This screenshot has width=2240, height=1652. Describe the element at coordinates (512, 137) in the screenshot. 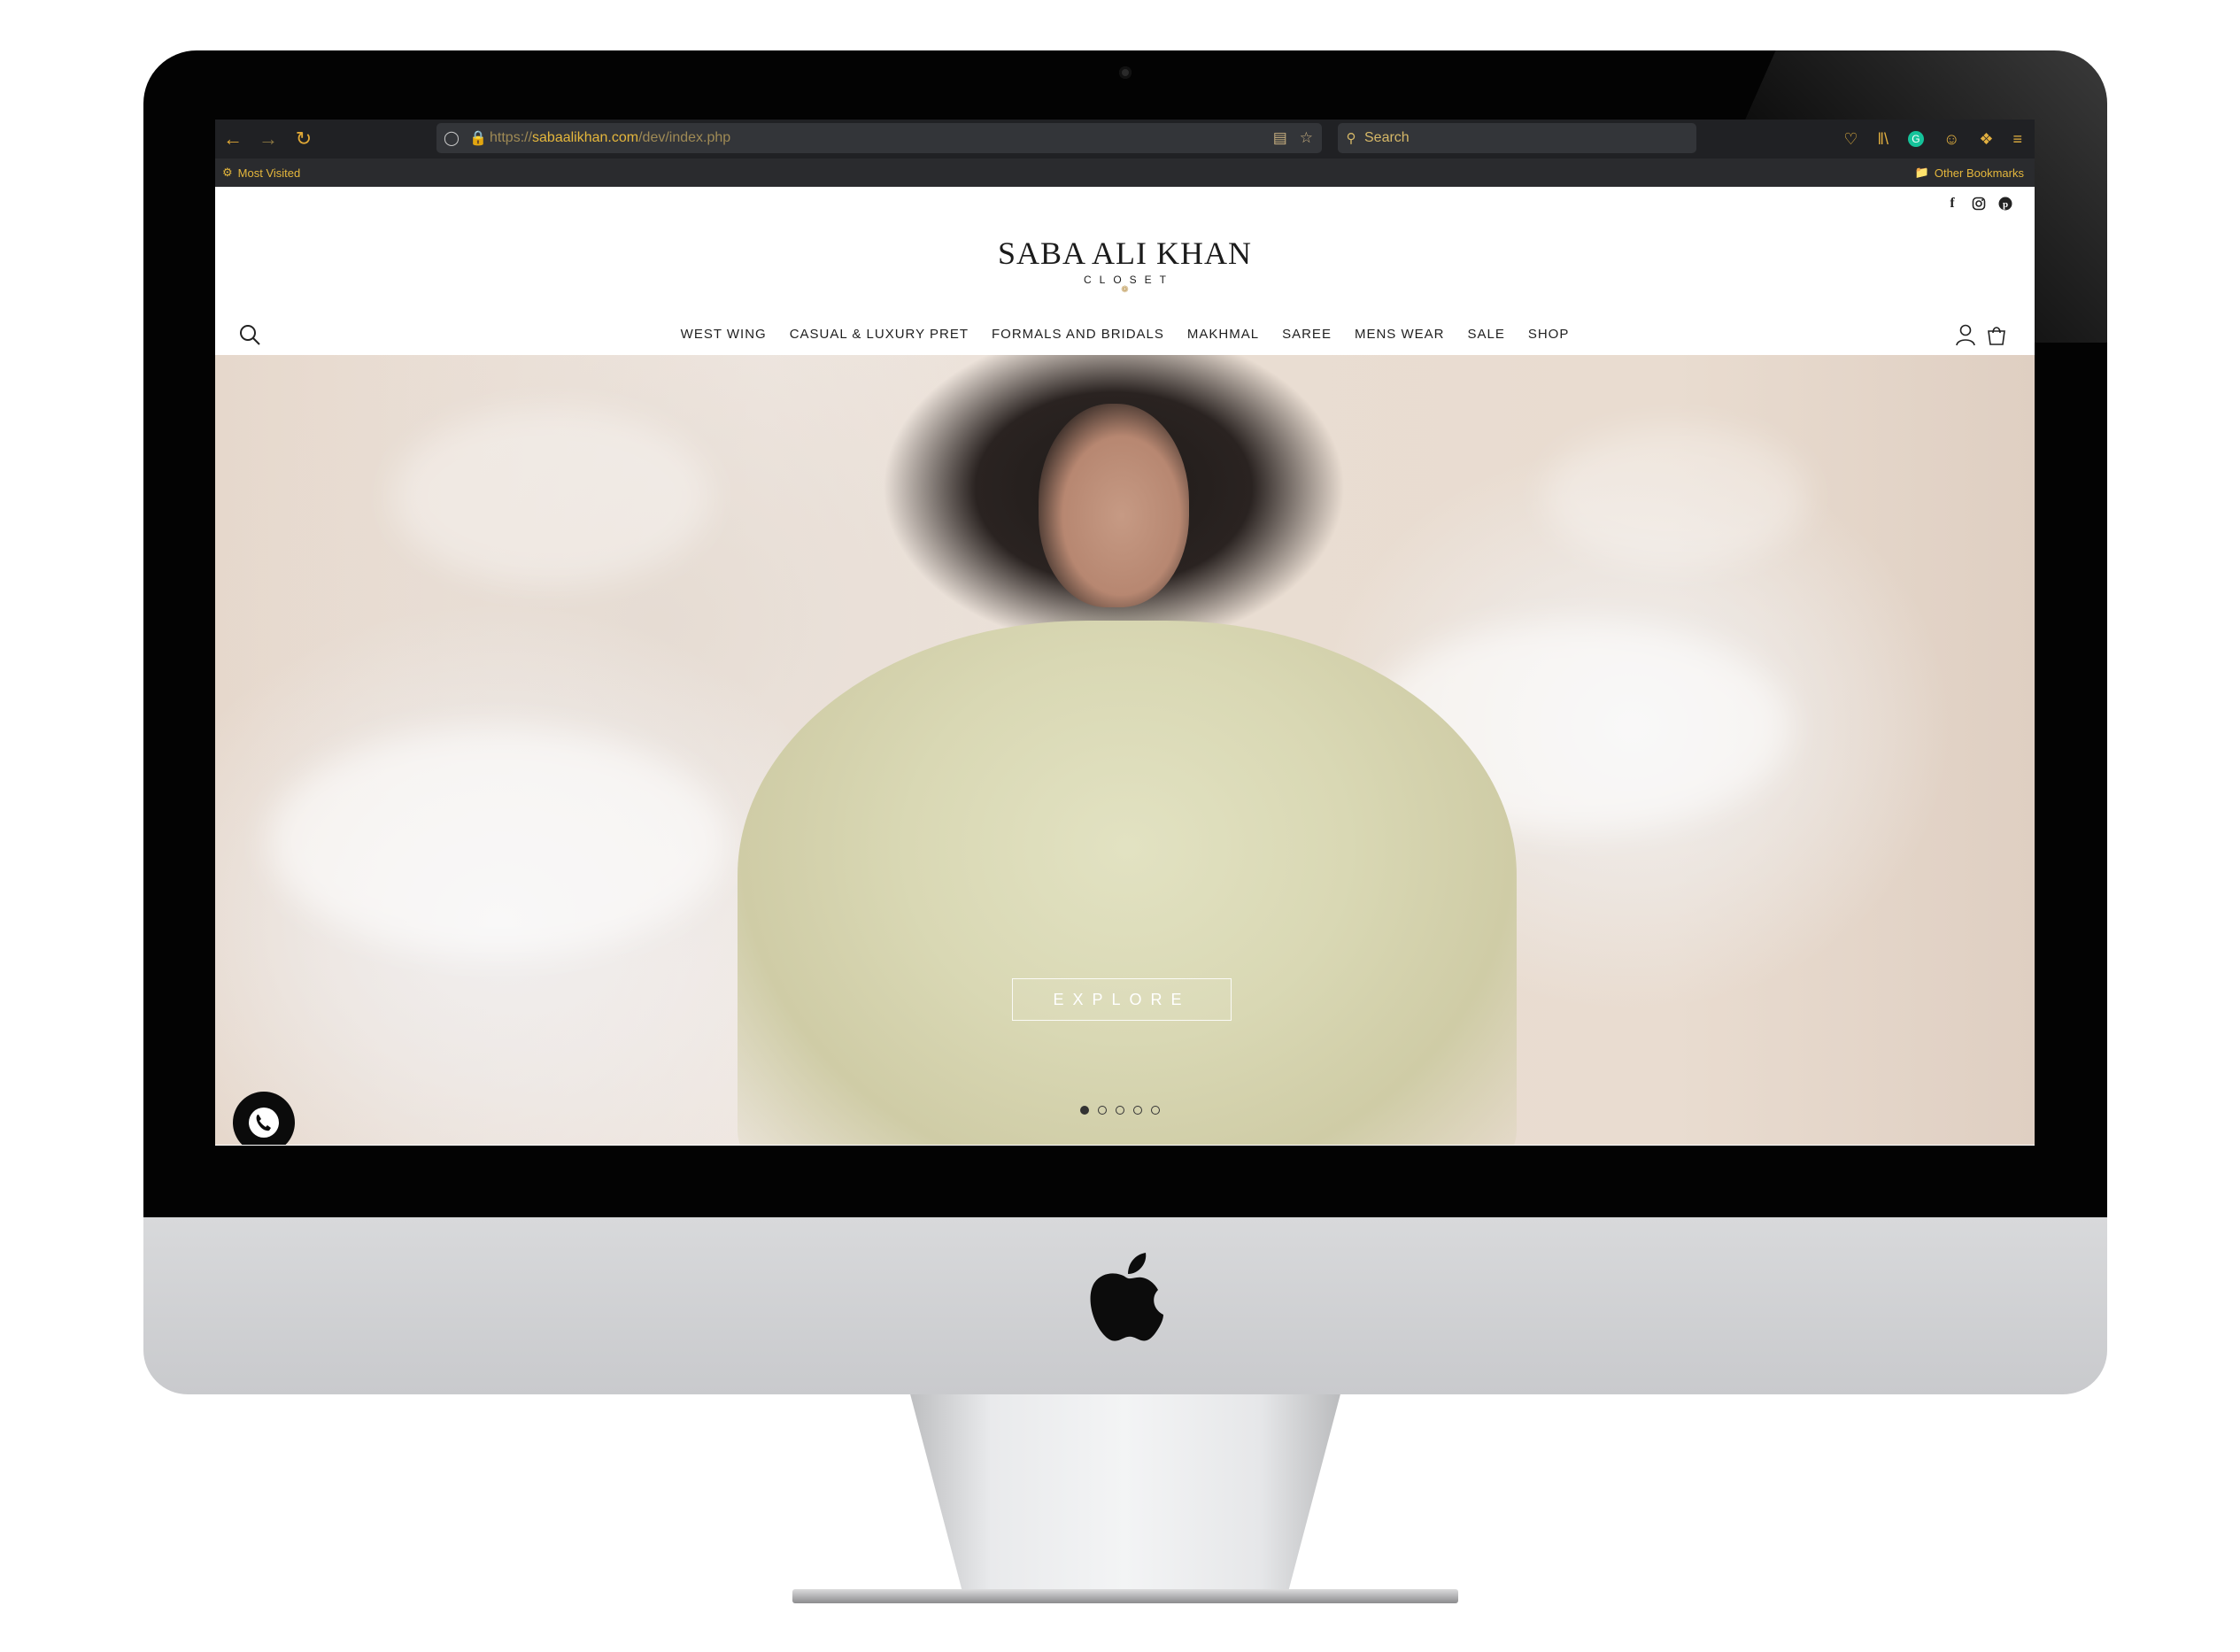

I see `url-prefix: https://` at that location.